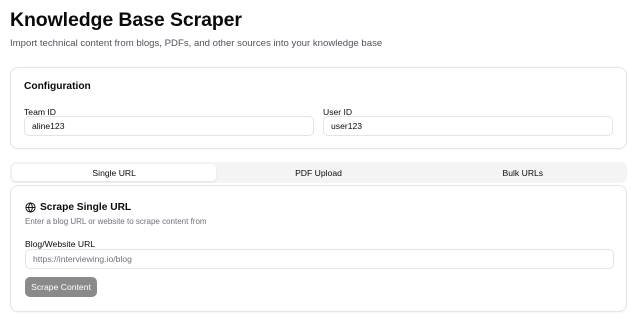 The width and height of the screenshot is (640, 329). What do you see at coordinates (57, 86) in the screenshot?
I see `configuration-title: Configuration` at bounding box center [57, 86].